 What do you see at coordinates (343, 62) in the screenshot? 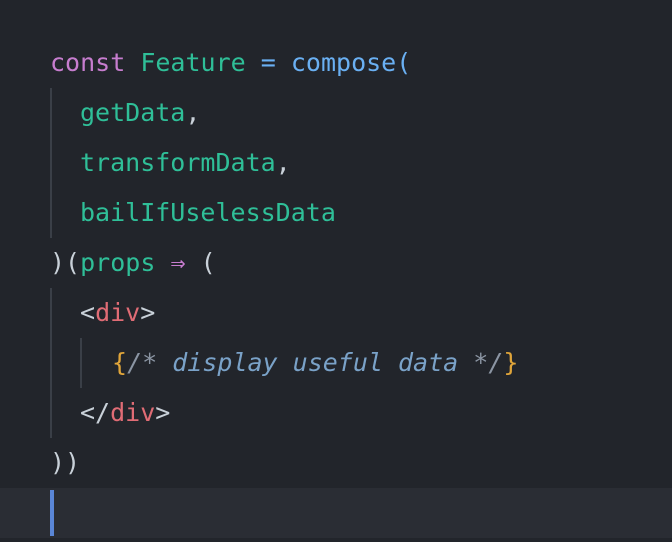
I see `function-token: compose` at bounding box center [343, 62].